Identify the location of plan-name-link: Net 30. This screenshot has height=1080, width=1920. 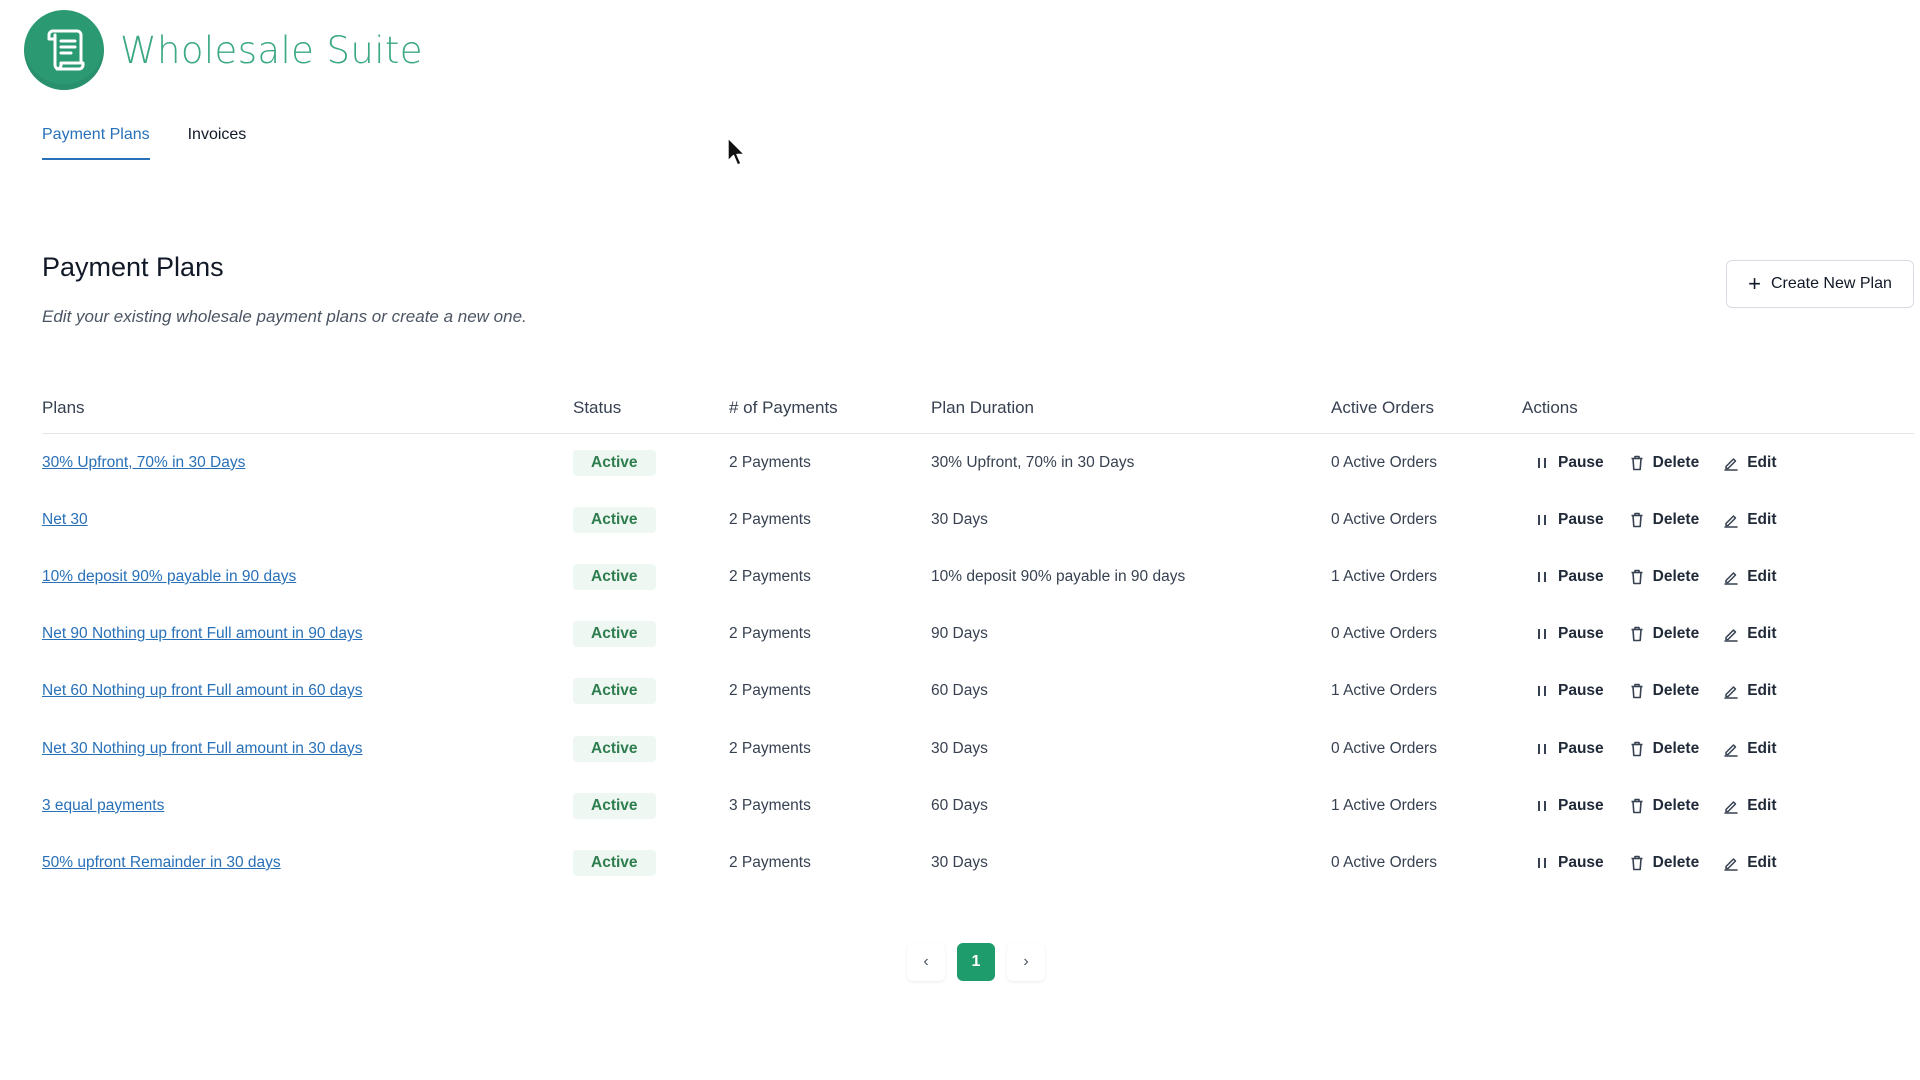
(65, 519).